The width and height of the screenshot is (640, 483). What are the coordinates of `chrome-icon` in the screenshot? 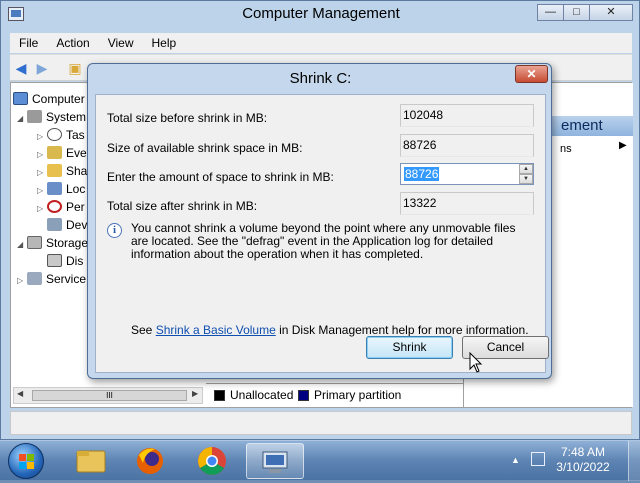 It's located at (212, 461).